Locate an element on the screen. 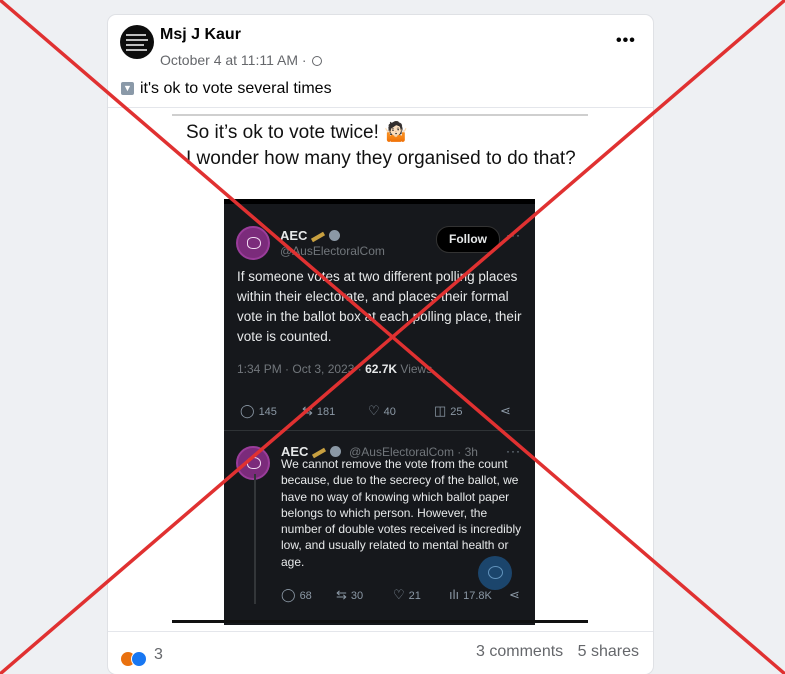 The width and height of the screenshot is (785, 674). reply-reply-stat: ◯ 68 is located at coordinates (296, 594).